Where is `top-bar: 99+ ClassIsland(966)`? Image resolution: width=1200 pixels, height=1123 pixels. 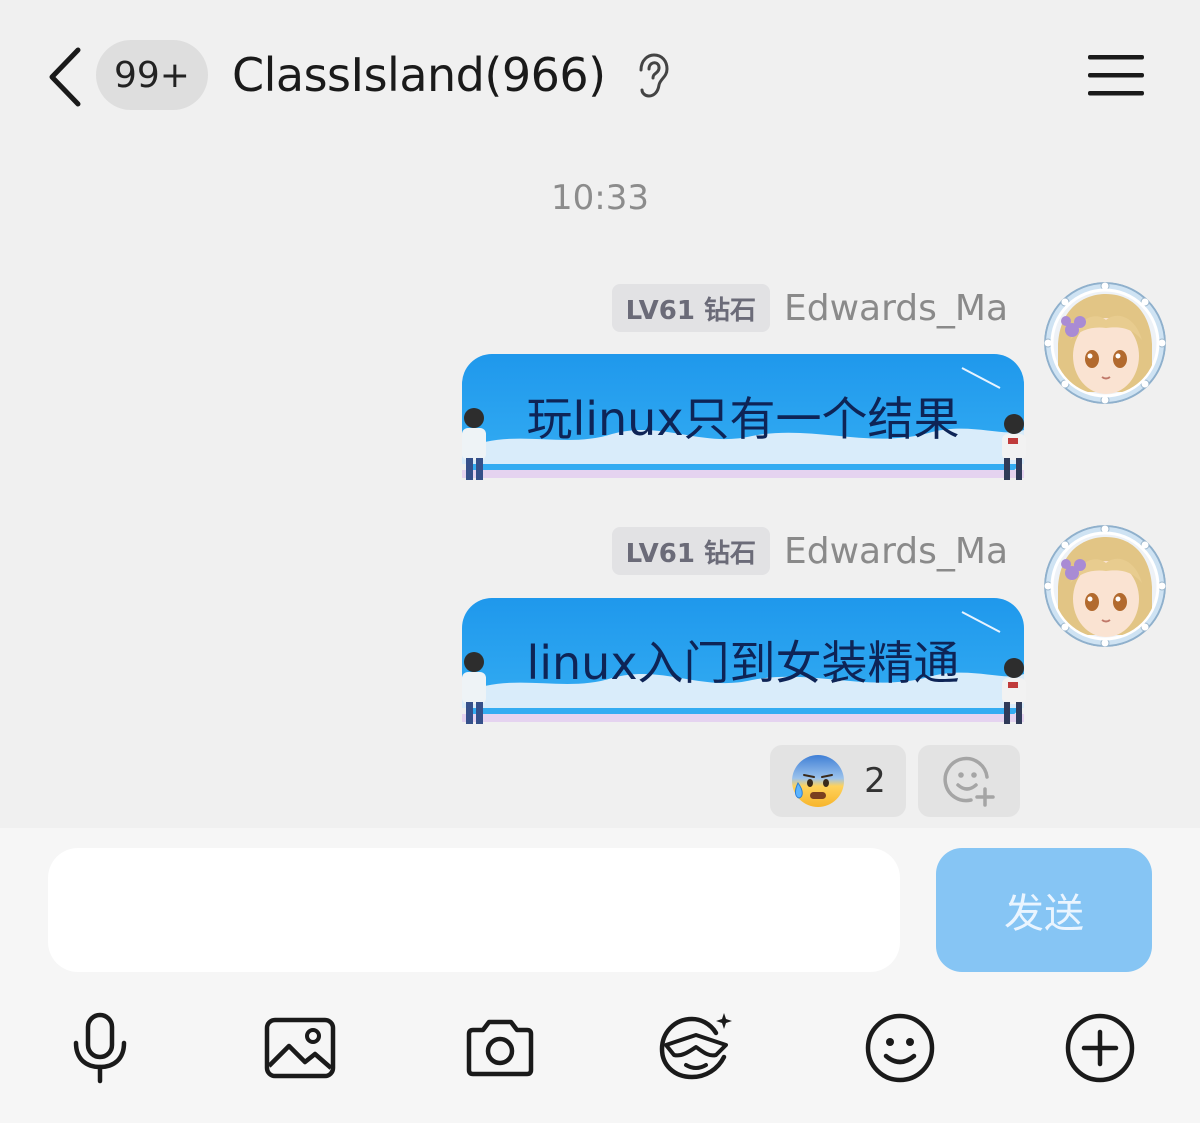
top-bar: 99+ ClassIsland(966) is located at coordinates (600, 75).